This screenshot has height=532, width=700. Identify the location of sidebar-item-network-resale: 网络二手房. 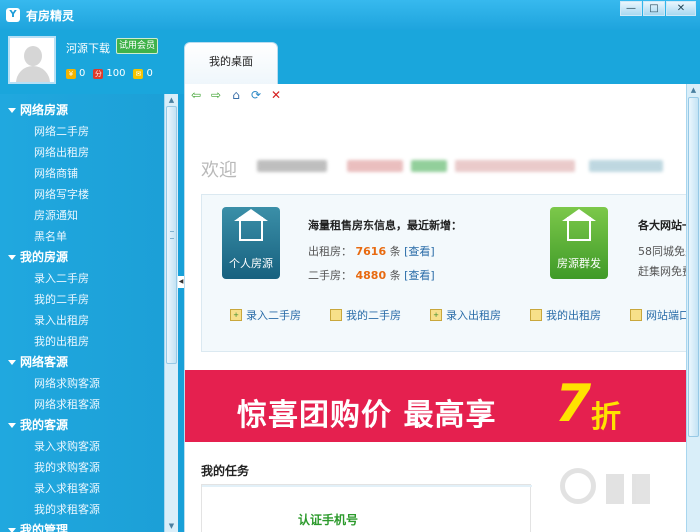
(81, 131).